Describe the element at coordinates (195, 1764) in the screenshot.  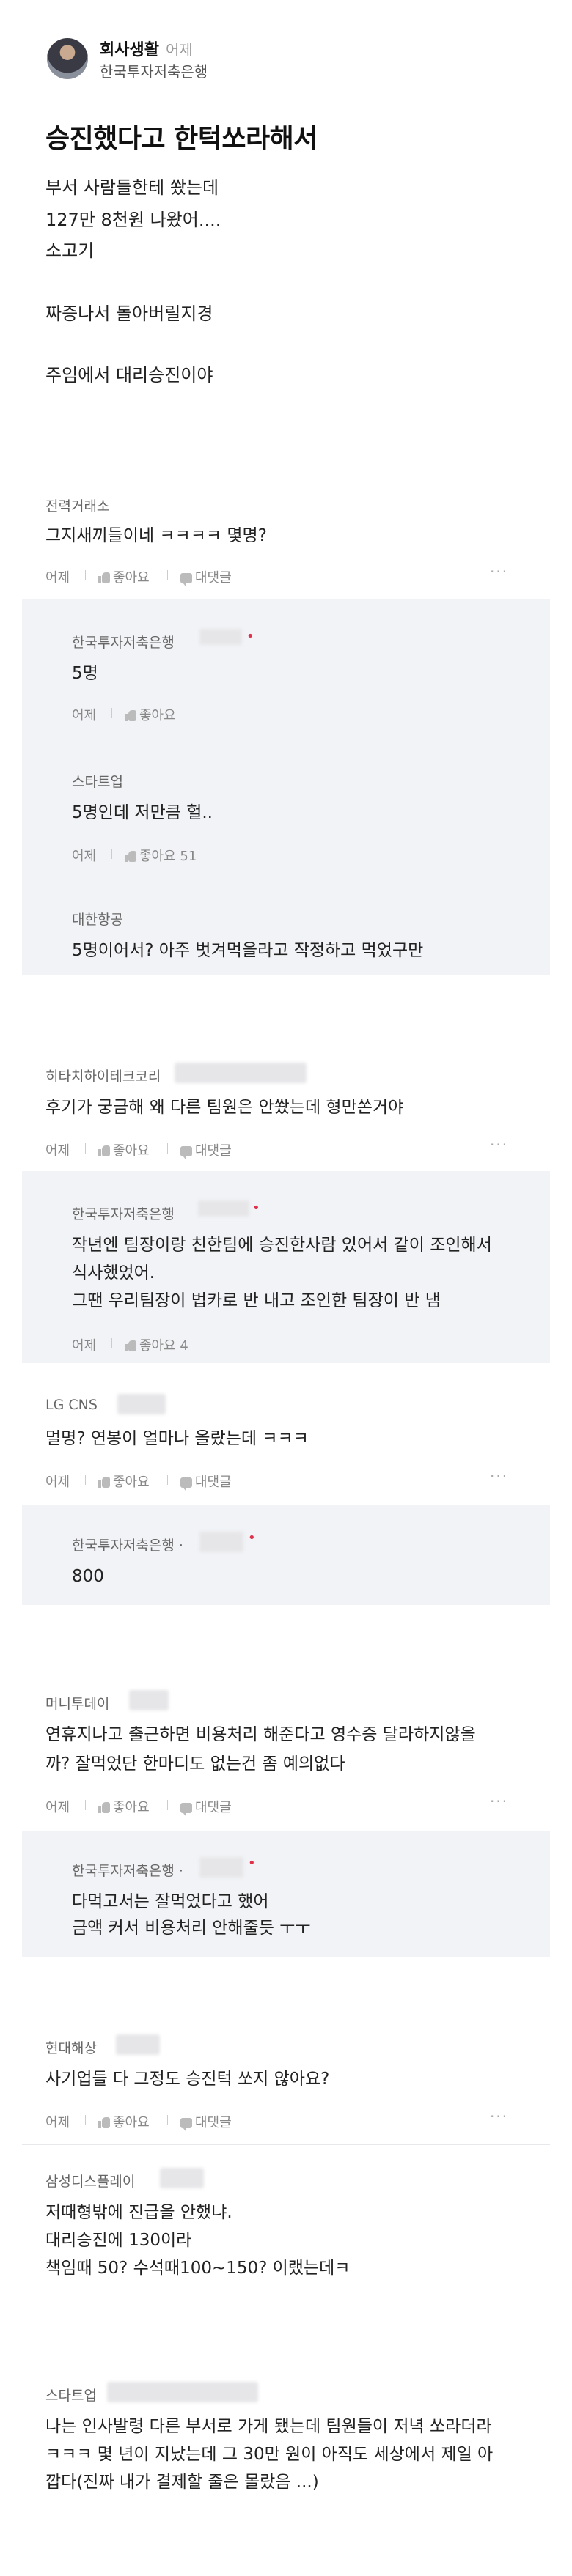
I see `comment-text: 까? 잘먹었단 한마디도 없는건 좀 예의없다` at that location.